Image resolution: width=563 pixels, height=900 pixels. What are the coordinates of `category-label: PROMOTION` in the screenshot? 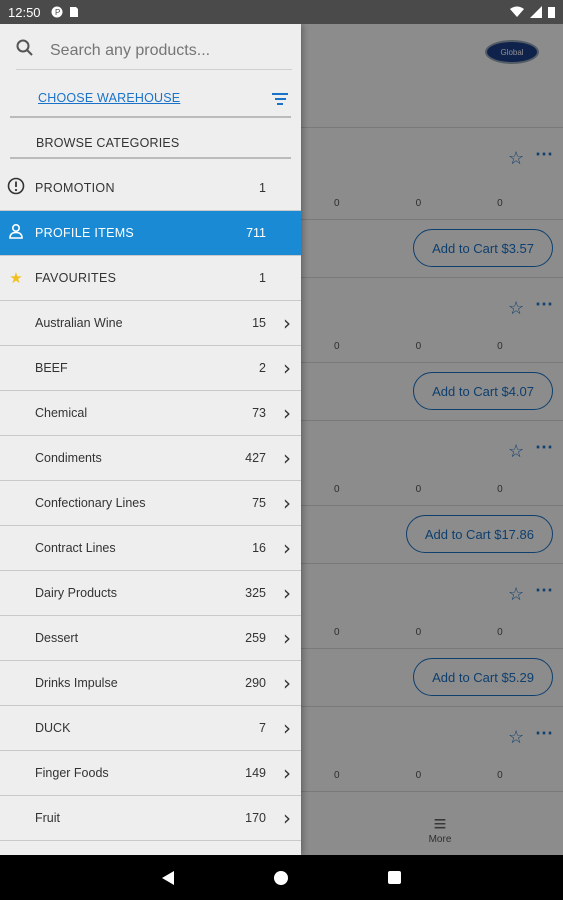 It's located at (75, 188).